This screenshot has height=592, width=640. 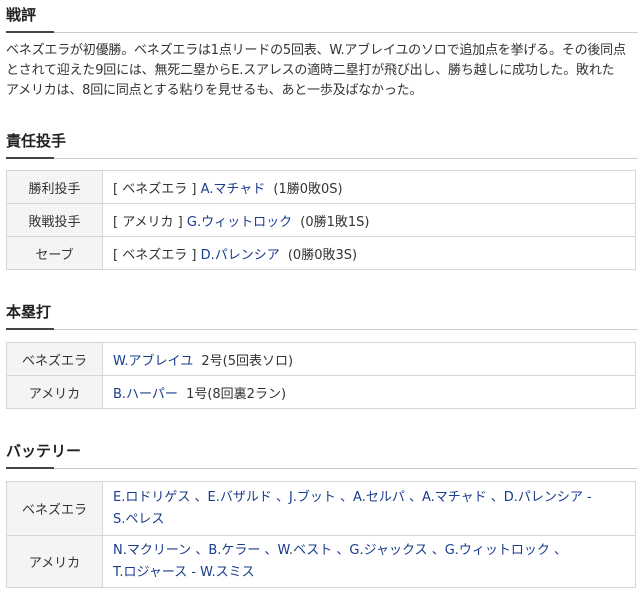 I want to click on player-link: A.マチャド, so click(x=233, y=189).